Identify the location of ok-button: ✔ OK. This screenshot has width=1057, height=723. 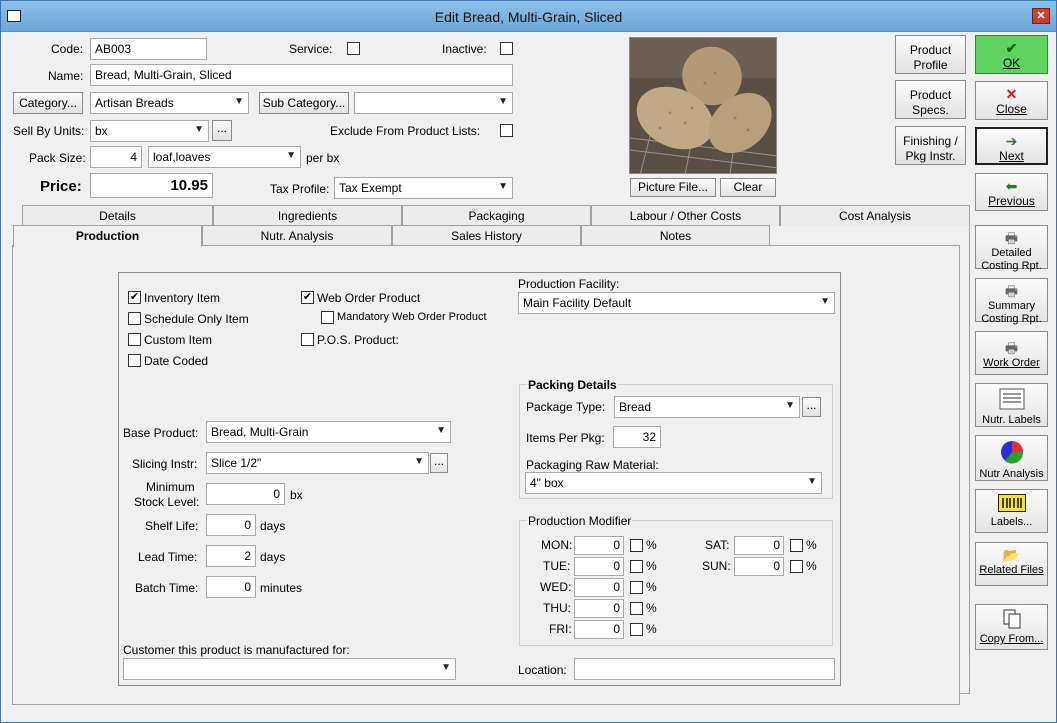
(1011, 54).